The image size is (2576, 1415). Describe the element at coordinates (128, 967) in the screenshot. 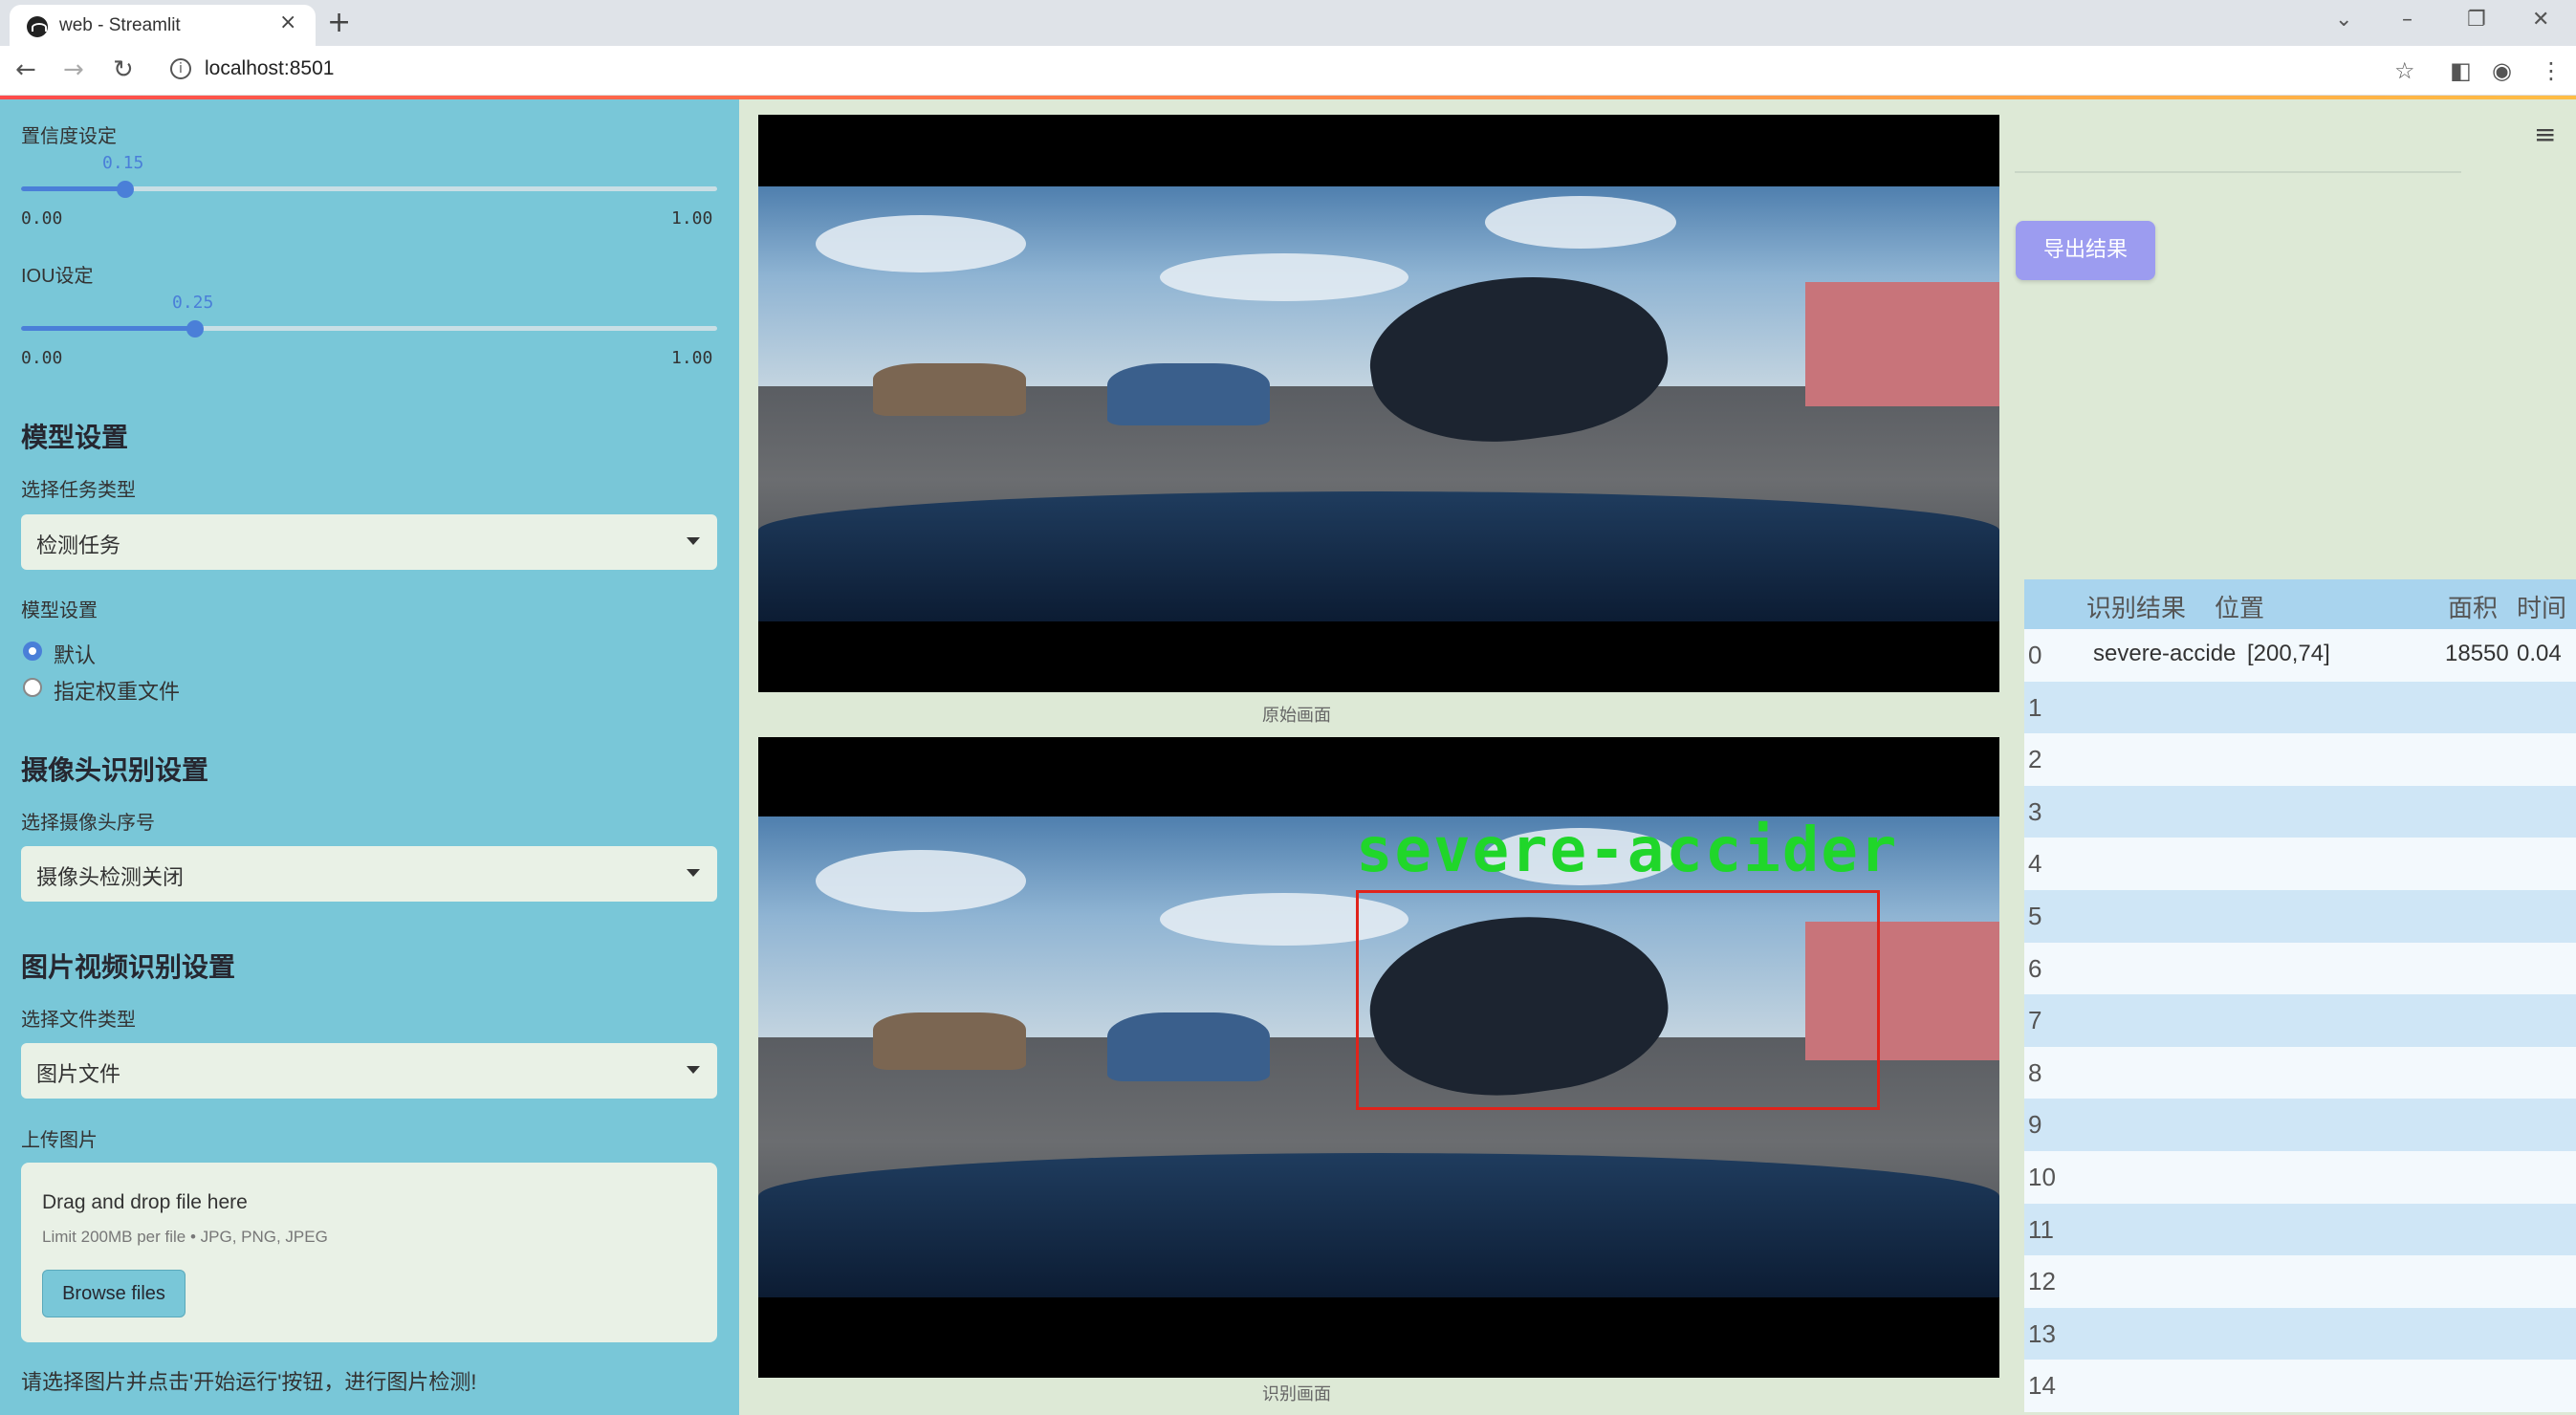

I see `file-section-title: 图片视频识别设置` at that location.